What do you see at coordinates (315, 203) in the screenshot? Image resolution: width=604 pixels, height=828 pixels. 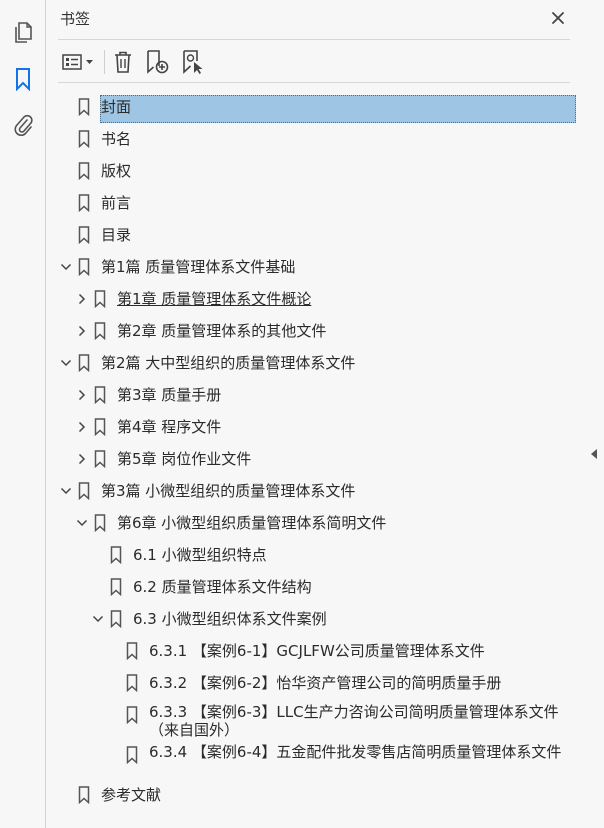 I see `bookmark-row: 前言` at bounding box center [315, 203].